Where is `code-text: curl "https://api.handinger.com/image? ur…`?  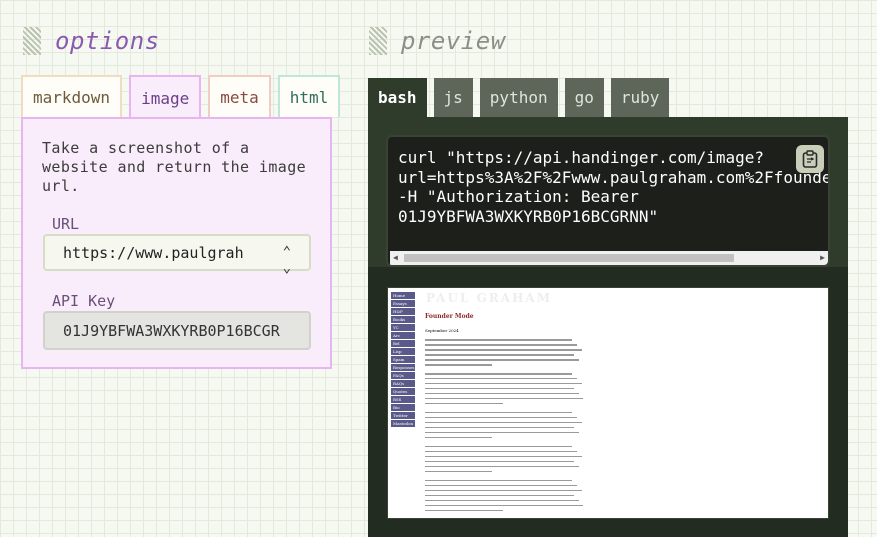
code-text: curl "https://api.handinger.com/image? ur… is located at coordinates (614, 187).